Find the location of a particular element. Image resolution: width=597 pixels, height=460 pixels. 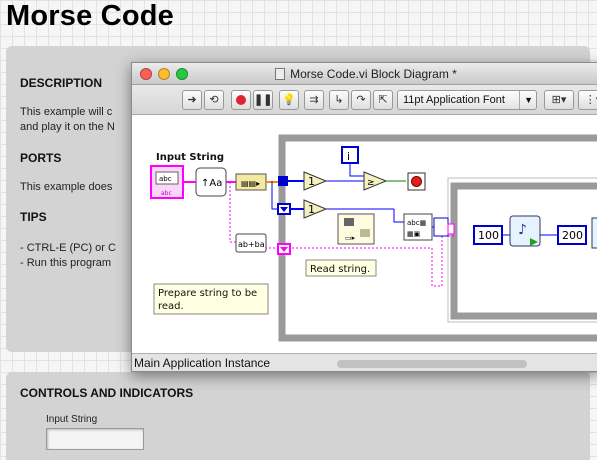

tips-line-1: - CTRL-E (PC) or C is located at coordinates (68, 248).